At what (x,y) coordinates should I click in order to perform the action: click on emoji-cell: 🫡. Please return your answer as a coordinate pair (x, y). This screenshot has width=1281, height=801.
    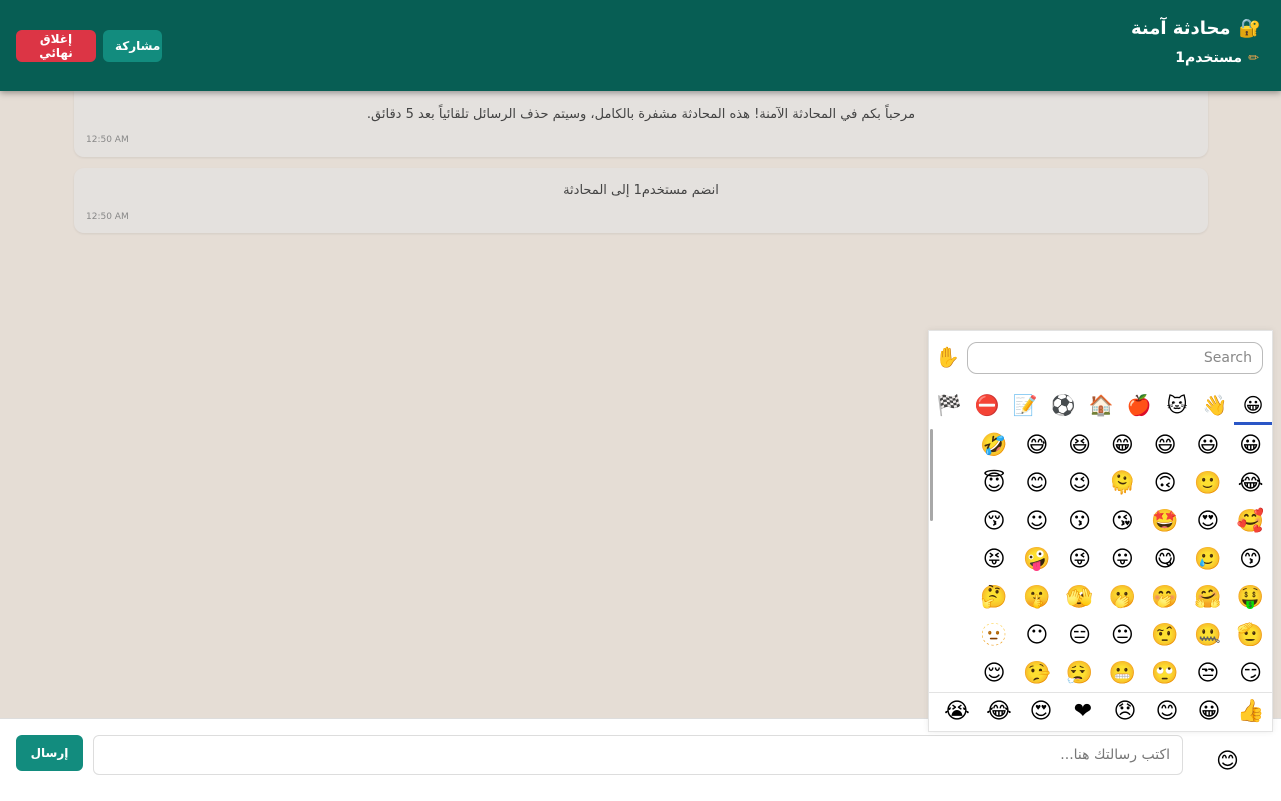
    Looking at the image, I should click on (1250, 636).